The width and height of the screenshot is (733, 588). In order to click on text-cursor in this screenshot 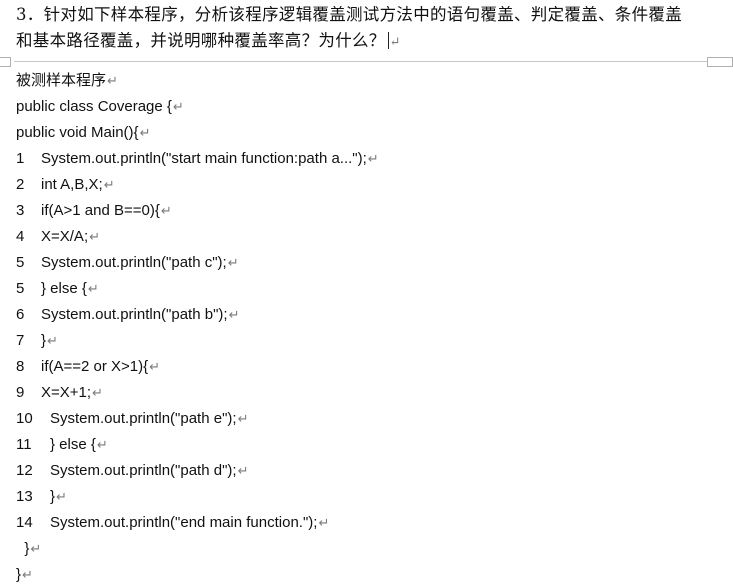, I will do `click(388, 40)`.